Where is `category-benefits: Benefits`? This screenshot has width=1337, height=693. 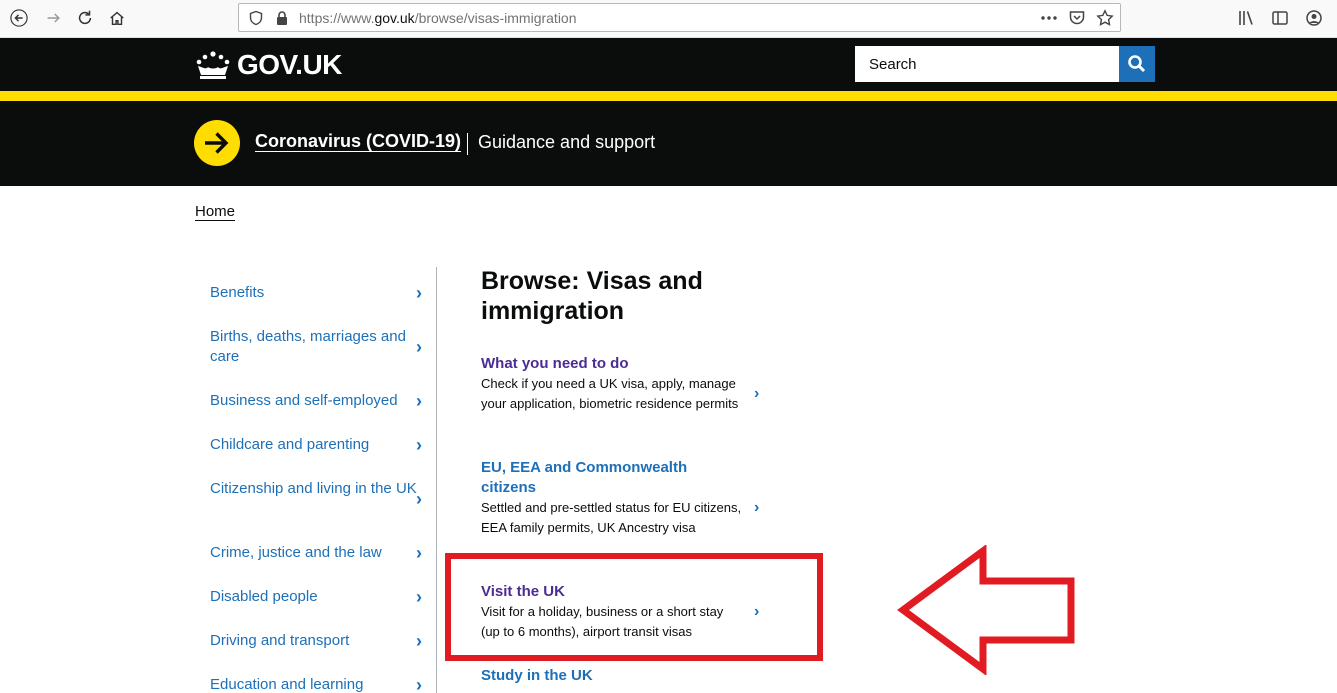 category-benefits: Benefits is located at coordinates (315, 293).